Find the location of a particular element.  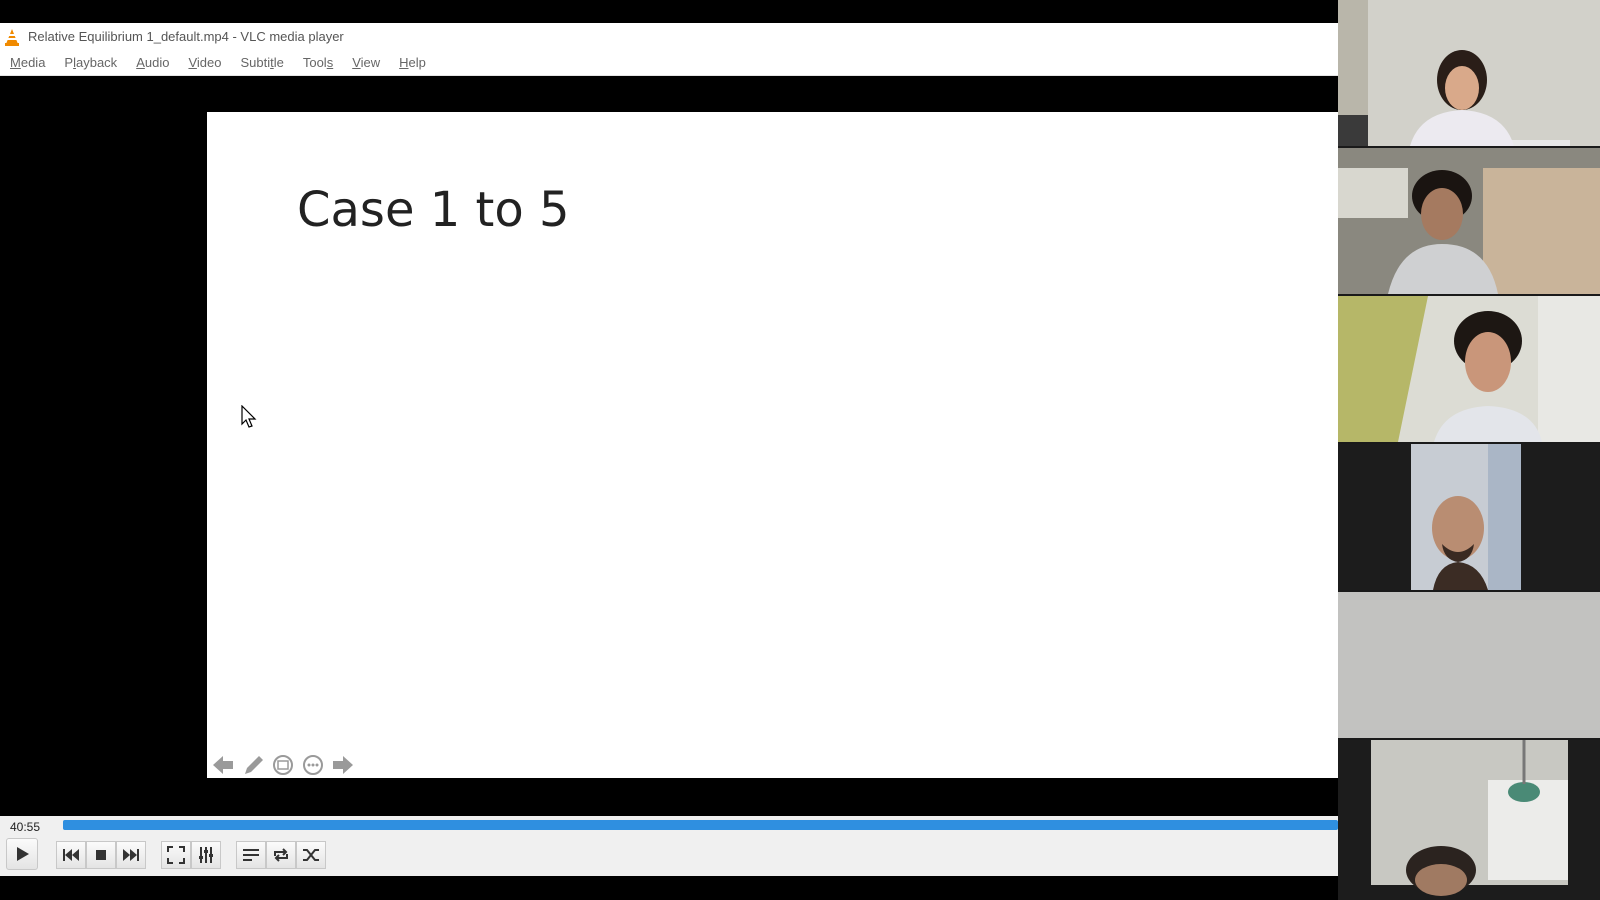

fullscreen-button is located at coordinates (176, 855).